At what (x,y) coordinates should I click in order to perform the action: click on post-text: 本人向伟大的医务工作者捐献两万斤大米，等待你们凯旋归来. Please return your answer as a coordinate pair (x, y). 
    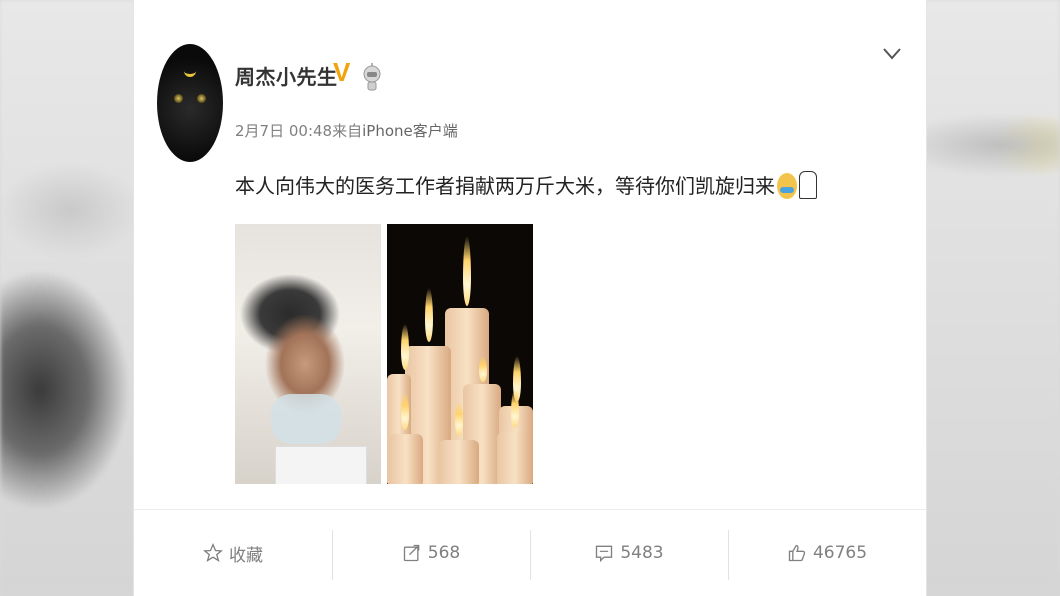
    Looking at the image, I should click on (526, 184).